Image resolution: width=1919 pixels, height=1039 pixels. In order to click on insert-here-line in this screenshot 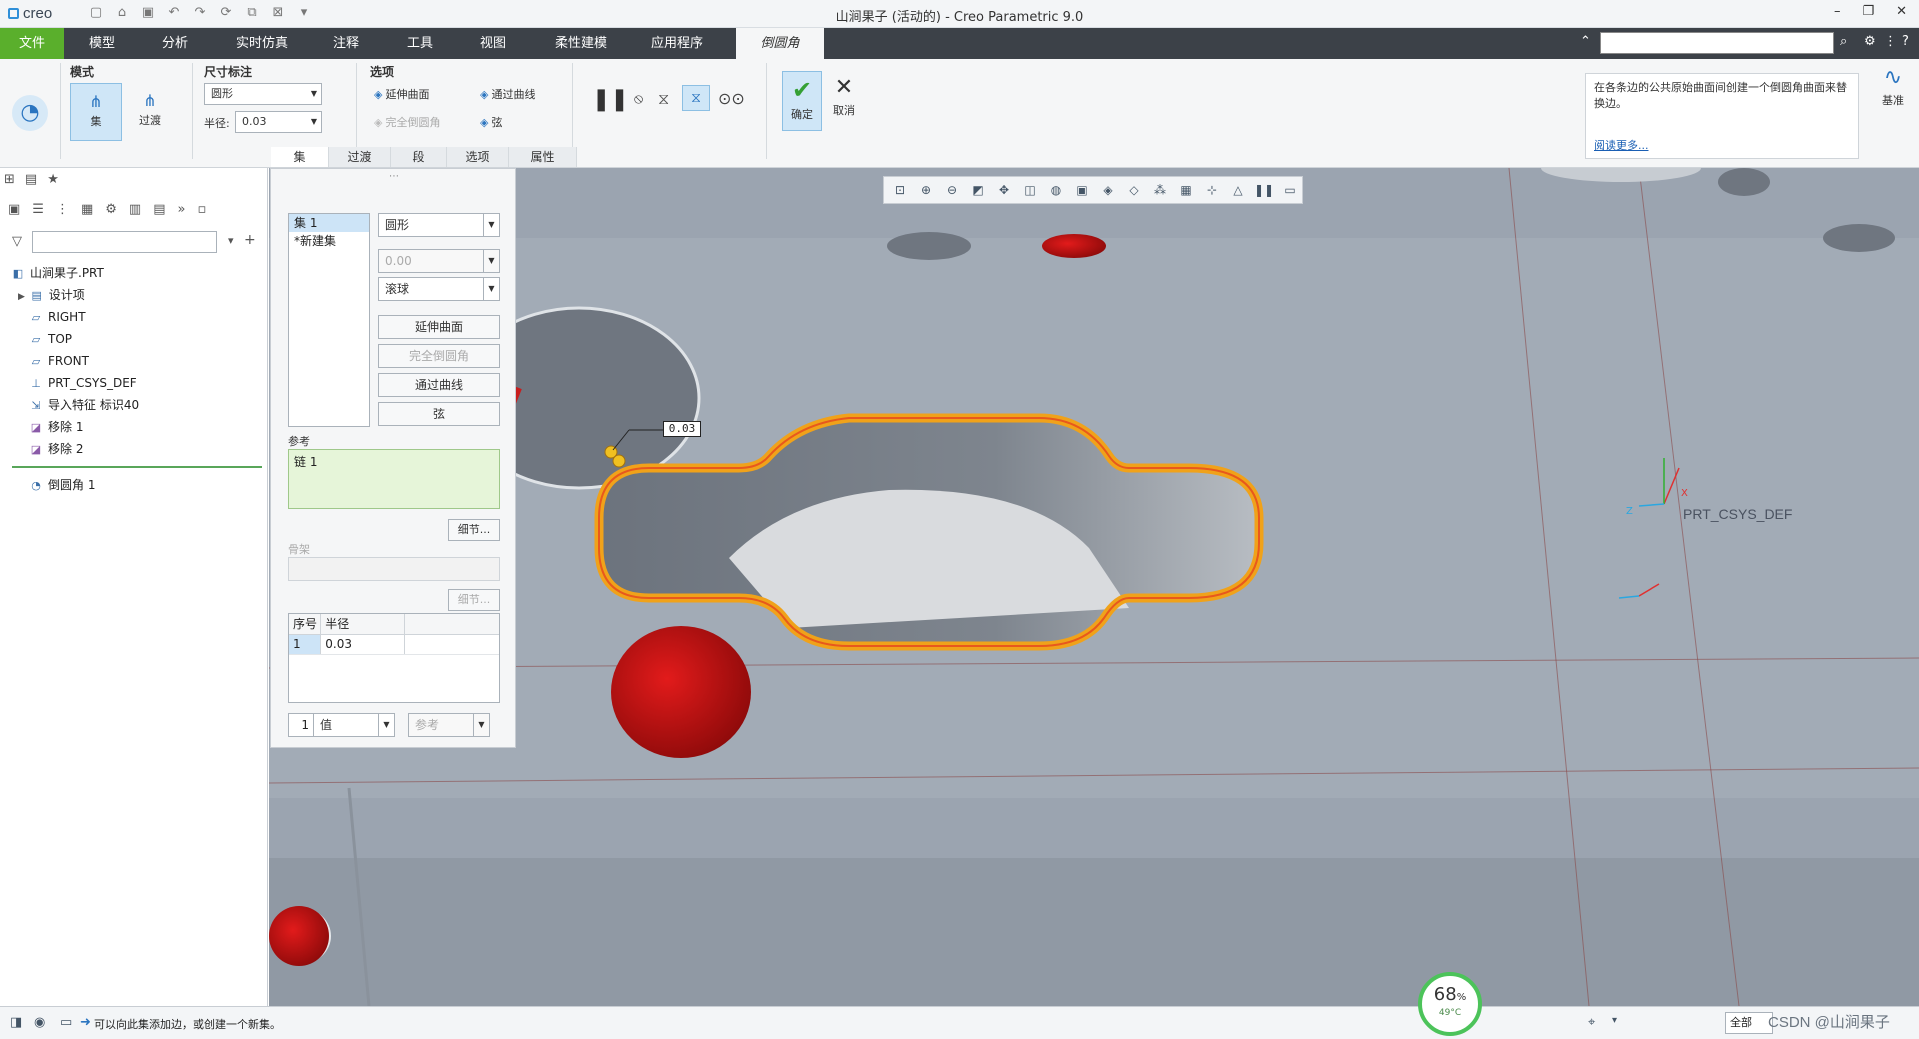, I will do `click(137, 467)`.